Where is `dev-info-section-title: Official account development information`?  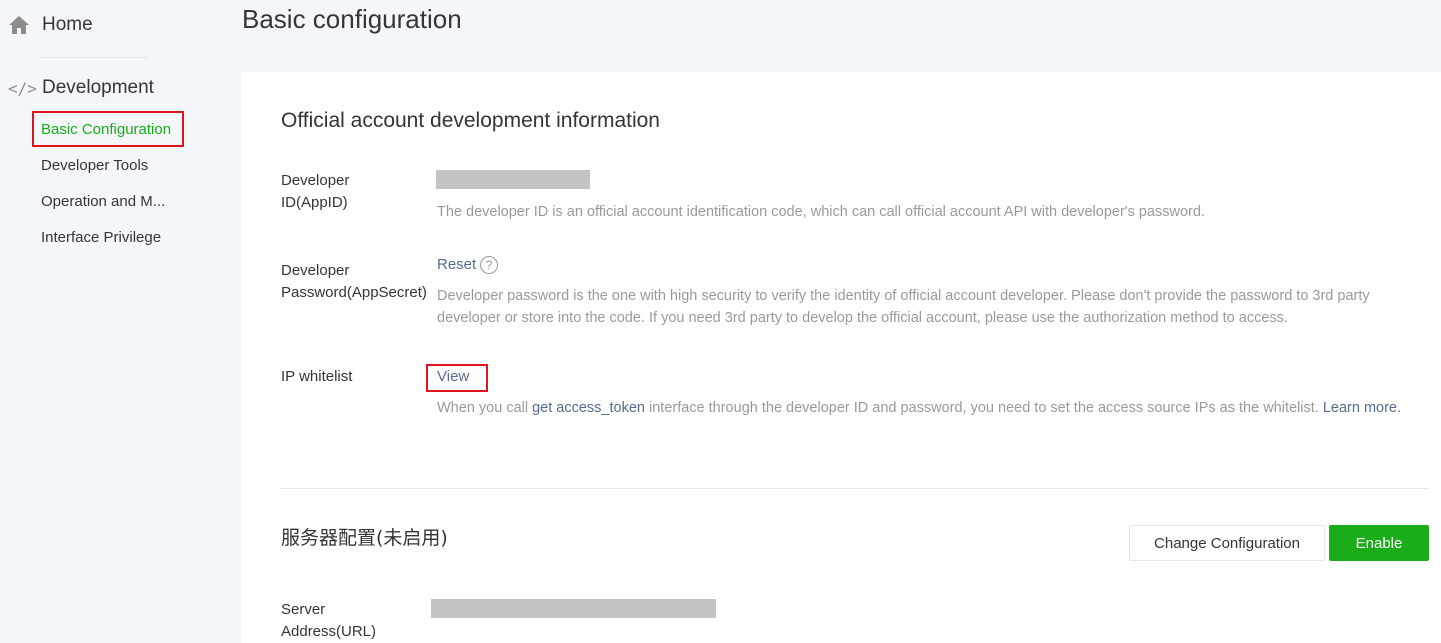
dev-info-section-title: Official account development information is located at coordinates (470, 120).